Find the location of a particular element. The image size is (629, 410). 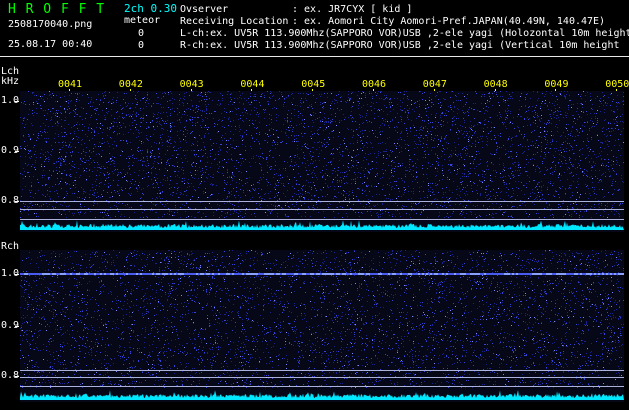

observer-value: : ex. JR7CYX [ kid ] is located at coordinates (352, 9).